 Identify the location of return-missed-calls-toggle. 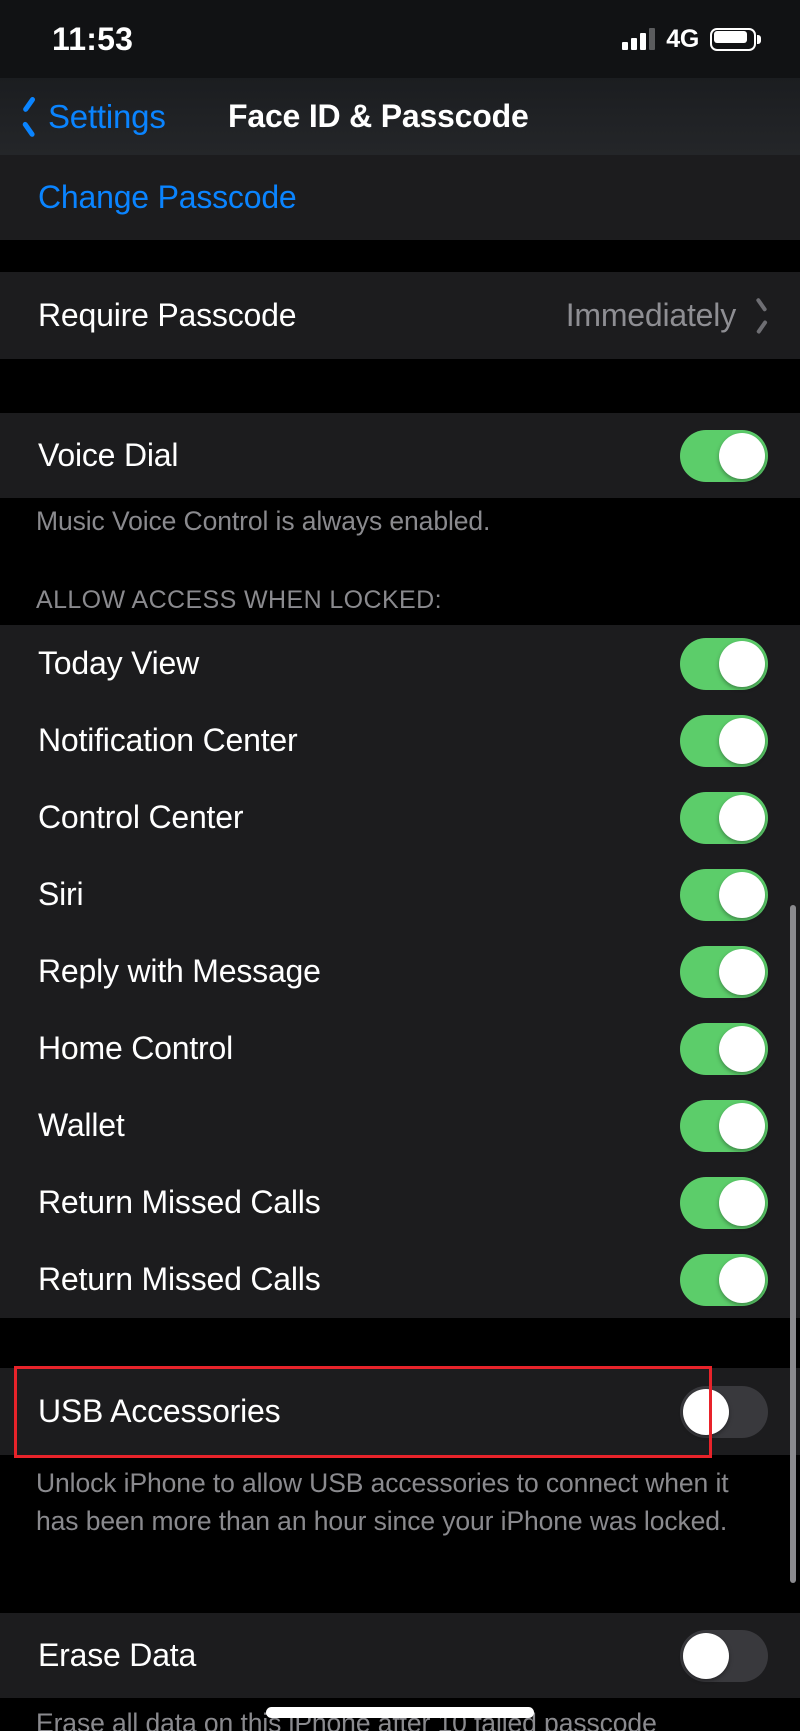
(724, 1202).